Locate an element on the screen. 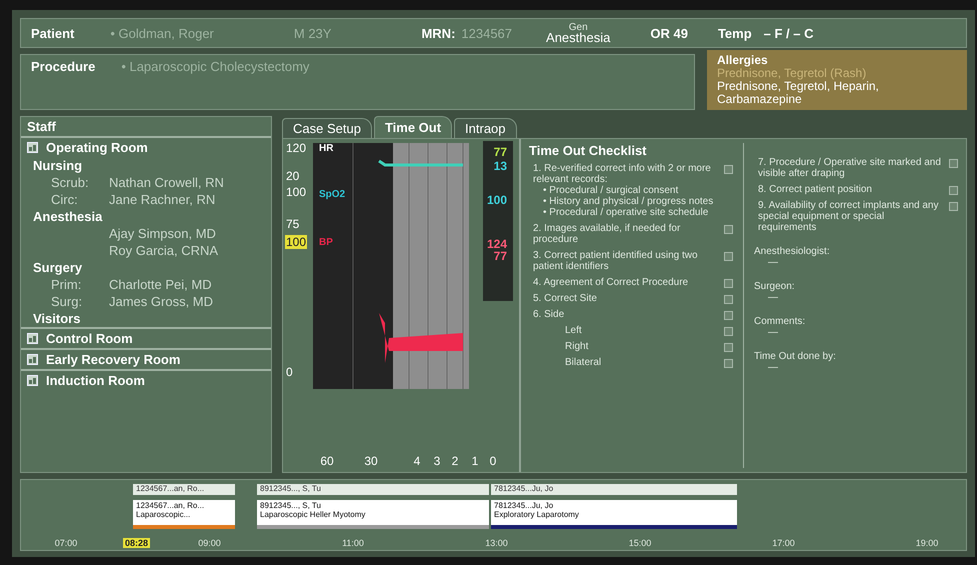 The width and height of the screenshot is (977, 565). room-header: Induction Room is located at coordinates (146, 379).